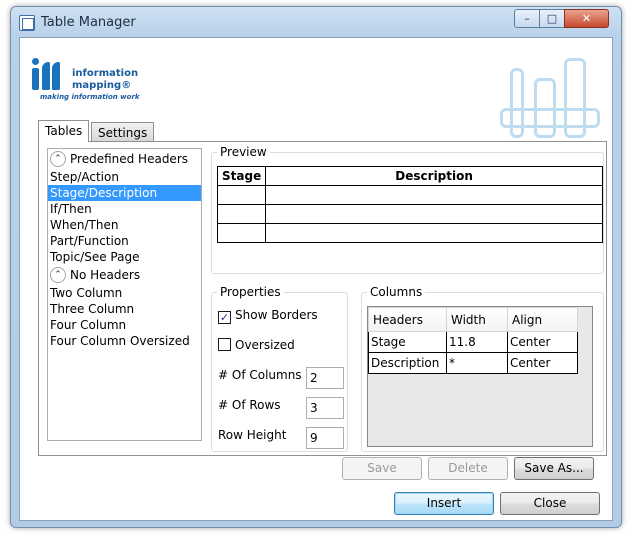 The image size is (642, 552). What do you see at coordinates (49, 74) in the screenshot?
I see `logo-mark-icon` at bounding box center [49, 74].